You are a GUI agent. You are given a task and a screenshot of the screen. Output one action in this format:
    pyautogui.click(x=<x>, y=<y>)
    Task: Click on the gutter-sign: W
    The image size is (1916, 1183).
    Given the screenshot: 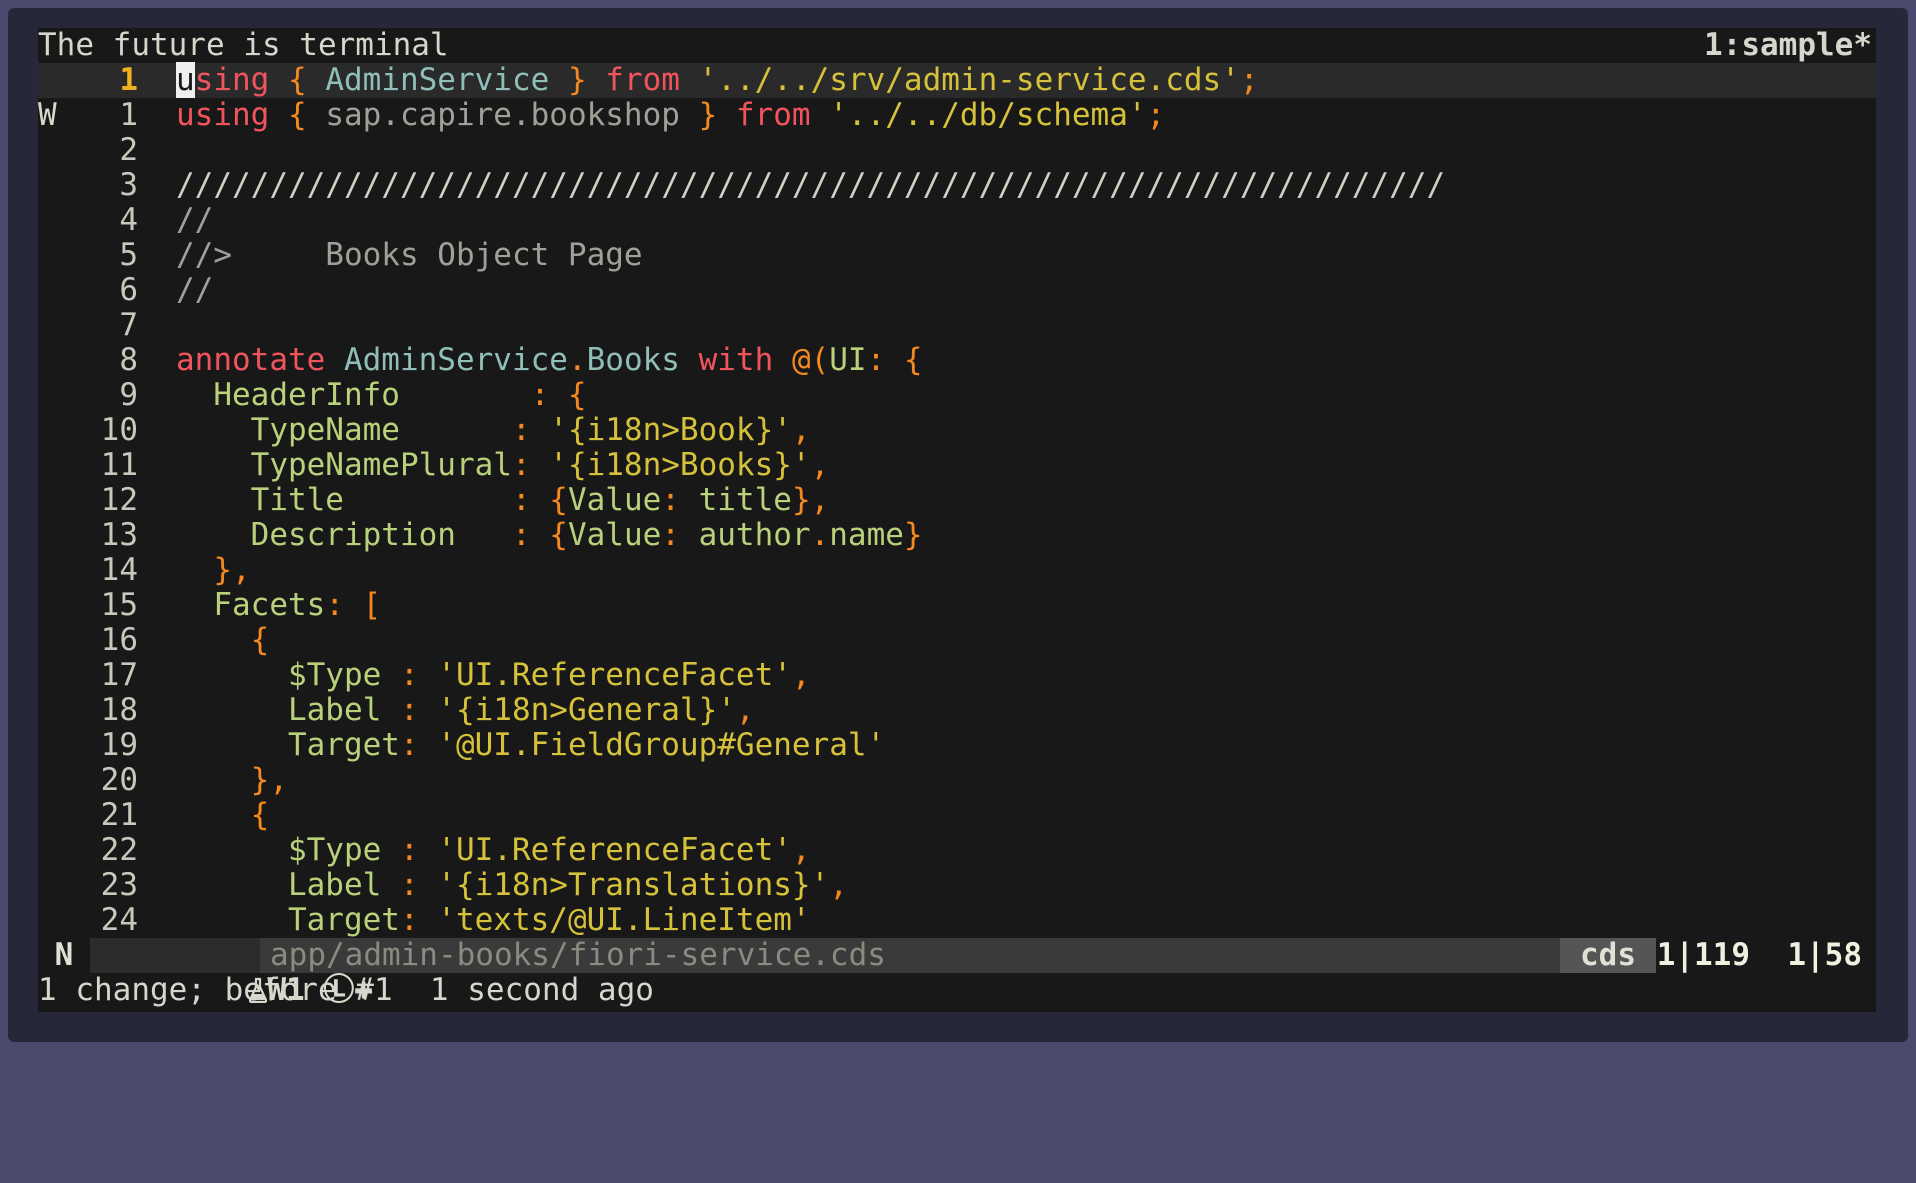 What is the action you would take?
    pyautogui.click(x=47, y=115)
    